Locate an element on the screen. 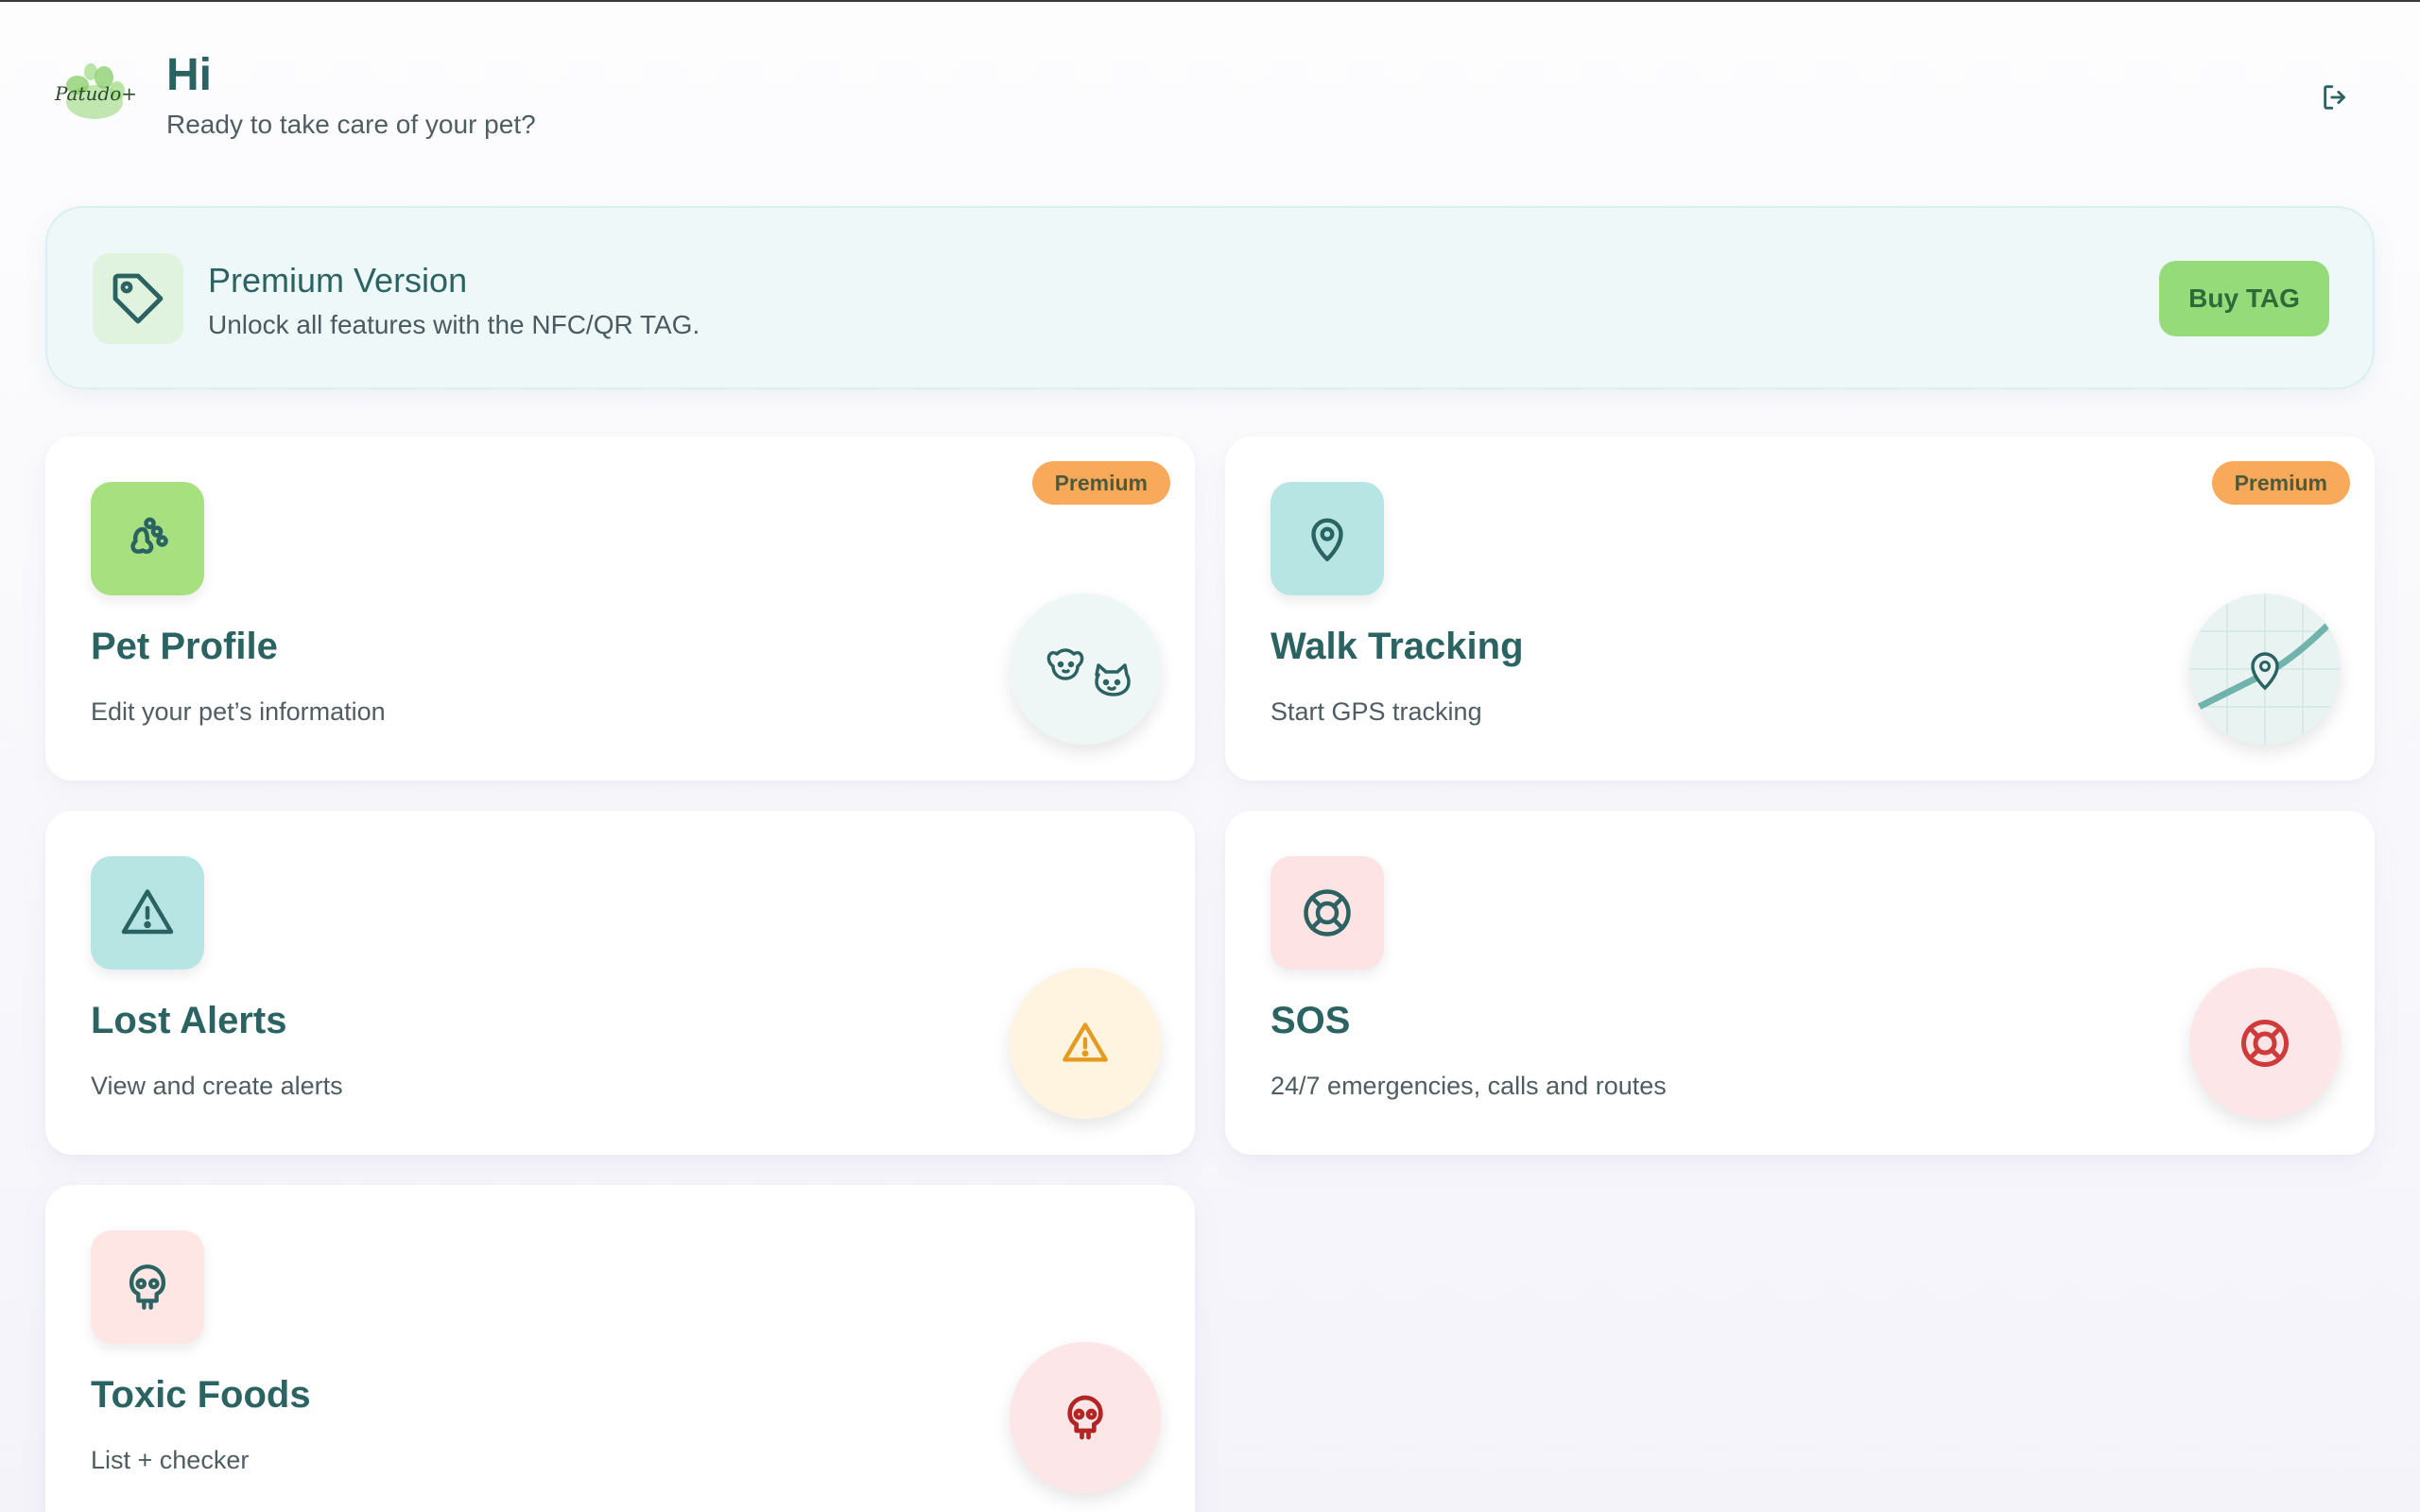 The image size is (2420, 1512). card-lost-alerts: Lost Alerts View and create alerts is located at coordinates (620, 983).